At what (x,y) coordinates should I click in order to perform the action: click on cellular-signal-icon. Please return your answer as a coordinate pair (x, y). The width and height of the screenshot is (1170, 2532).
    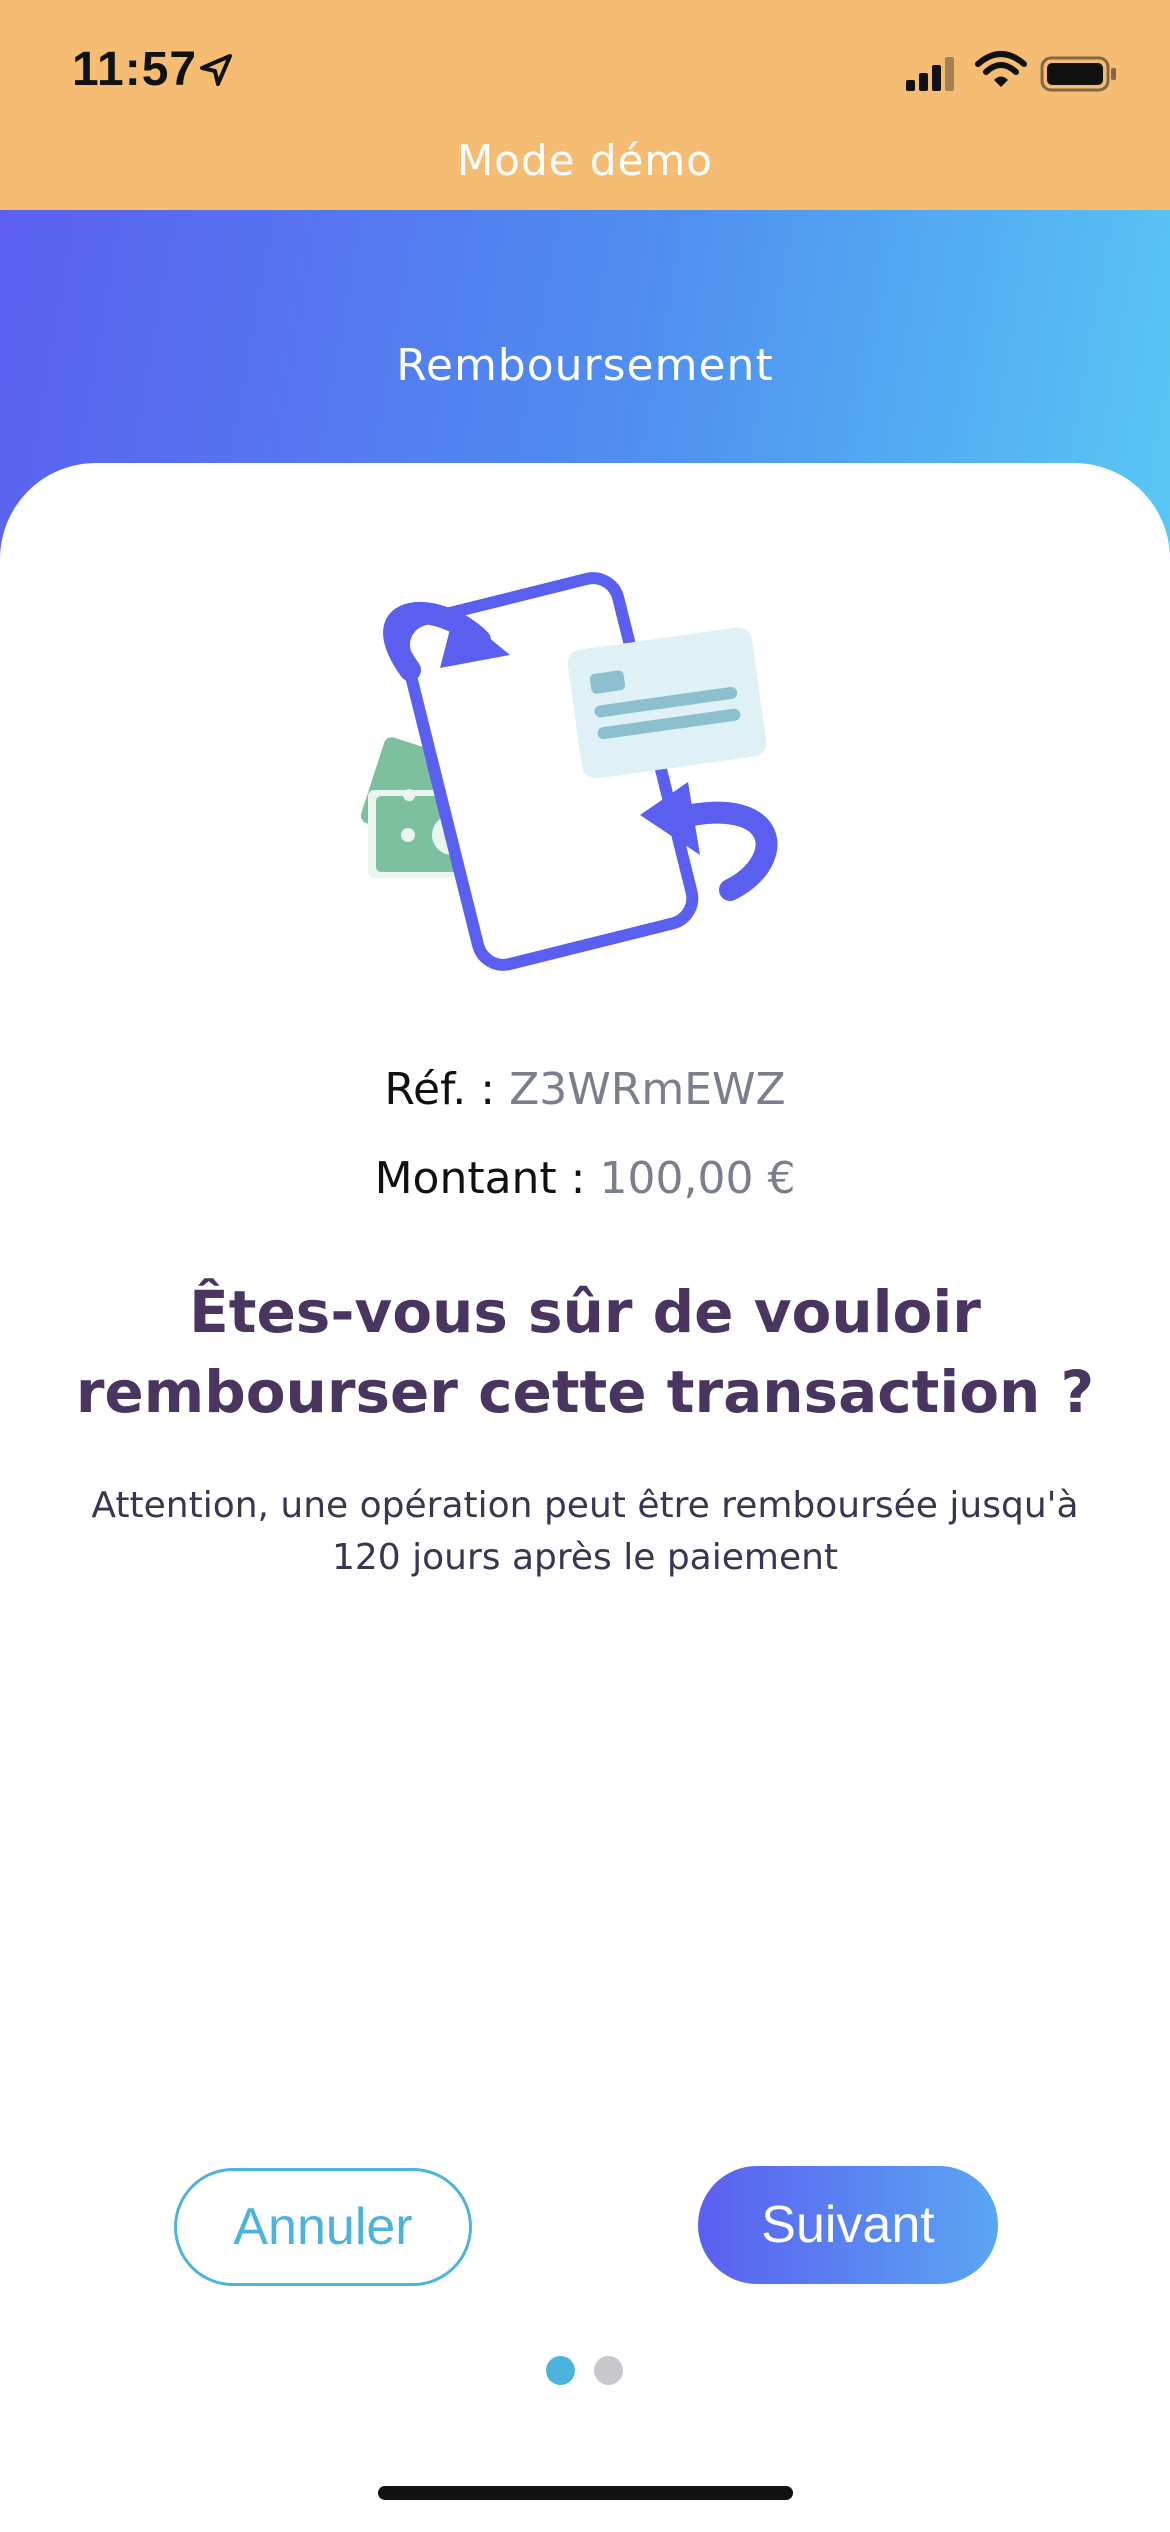
    Looking at the image, I should click on (930, 74).